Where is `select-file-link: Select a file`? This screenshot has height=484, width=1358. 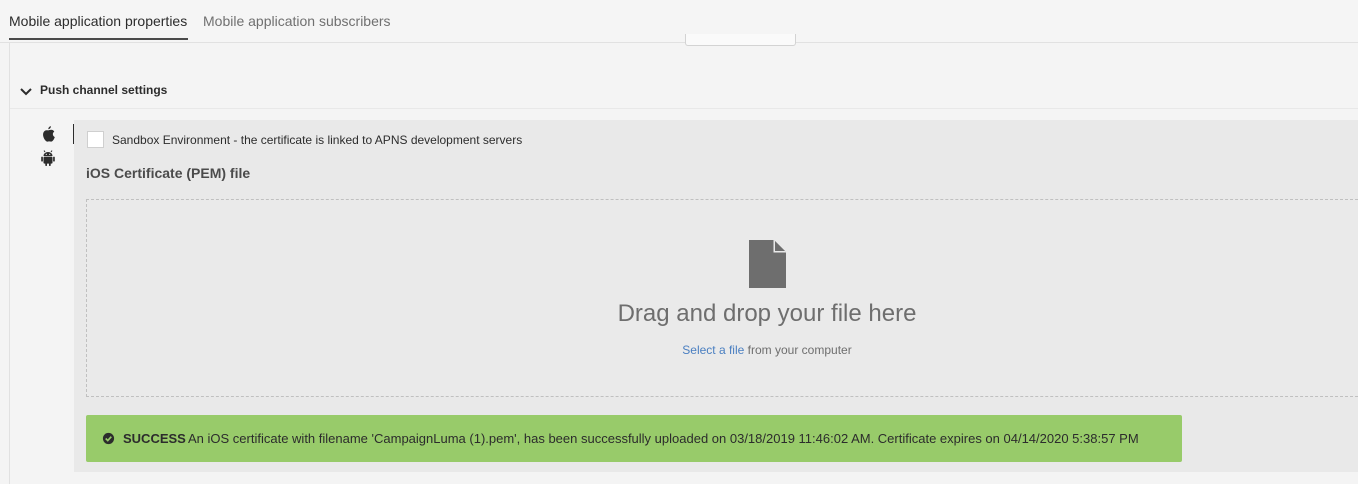
select-file-link: Select a file is located at coordinates (713, 350).